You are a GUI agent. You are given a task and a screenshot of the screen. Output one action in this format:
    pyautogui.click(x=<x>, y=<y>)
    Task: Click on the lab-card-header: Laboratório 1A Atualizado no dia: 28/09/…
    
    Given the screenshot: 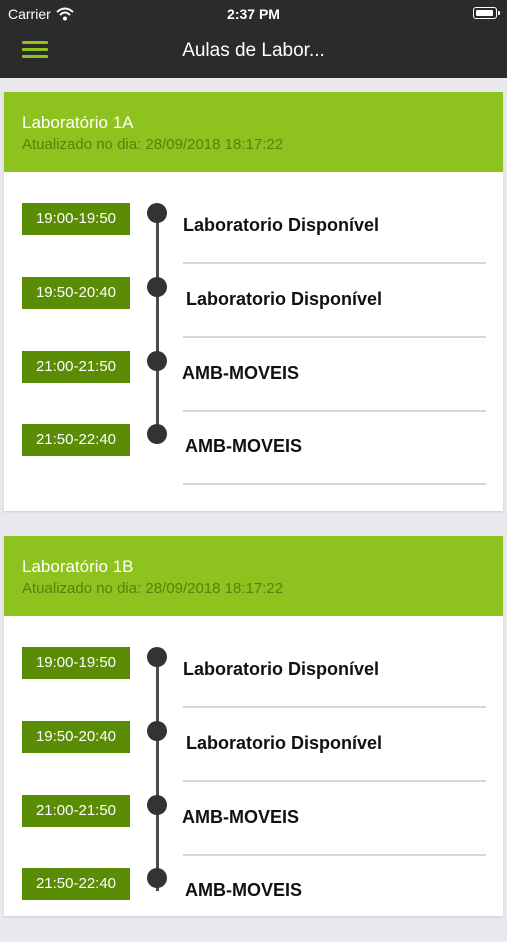 What is the action you would take?
    pyautogui.click(x=253, y=132)
    